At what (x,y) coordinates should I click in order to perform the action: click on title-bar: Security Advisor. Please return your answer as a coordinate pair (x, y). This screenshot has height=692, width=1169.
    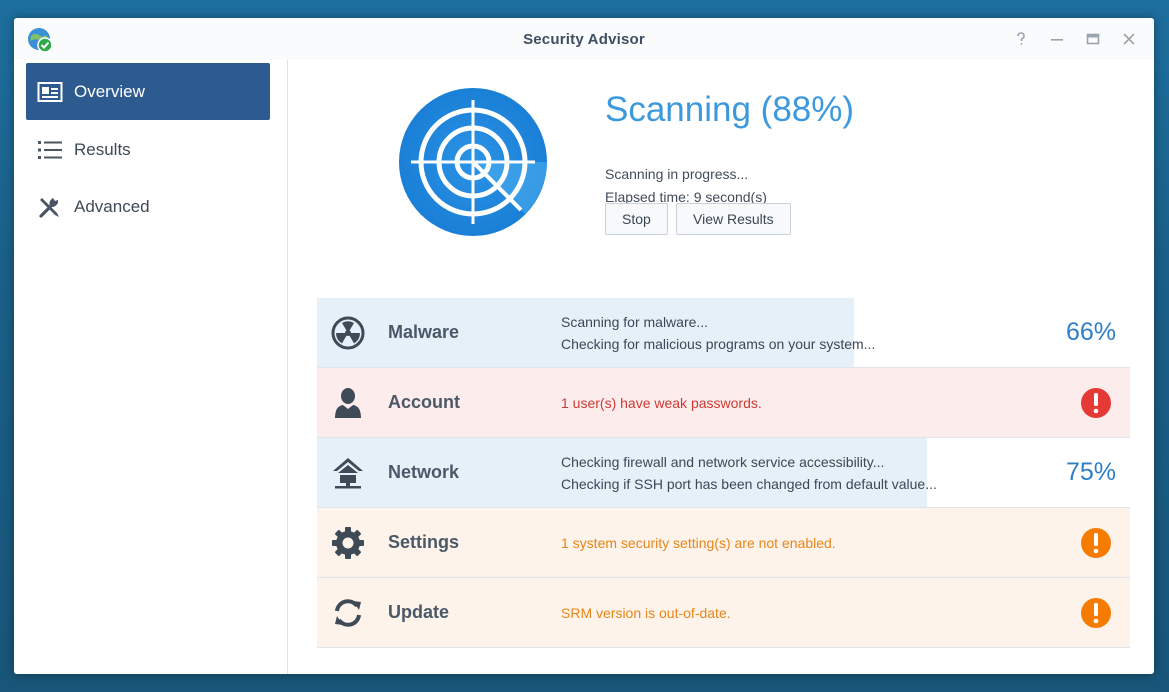
    Looking at the image, I should click on (584, 39).